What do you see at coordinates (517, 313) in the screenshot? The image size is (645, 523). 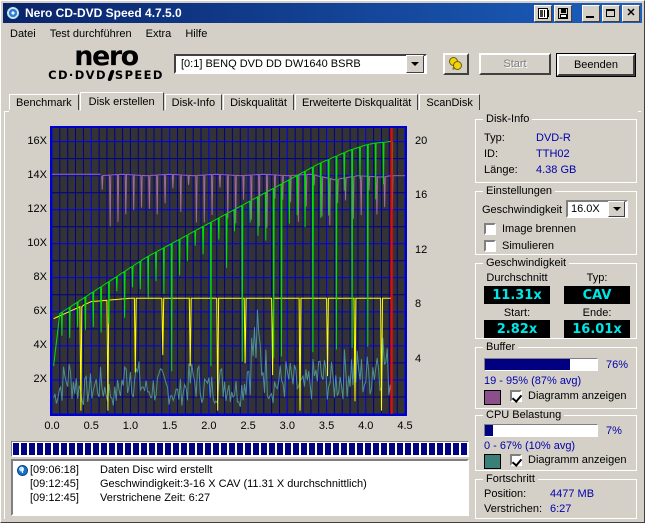 I see `start-speed-label: Start:` at bounding box center [517, 313].